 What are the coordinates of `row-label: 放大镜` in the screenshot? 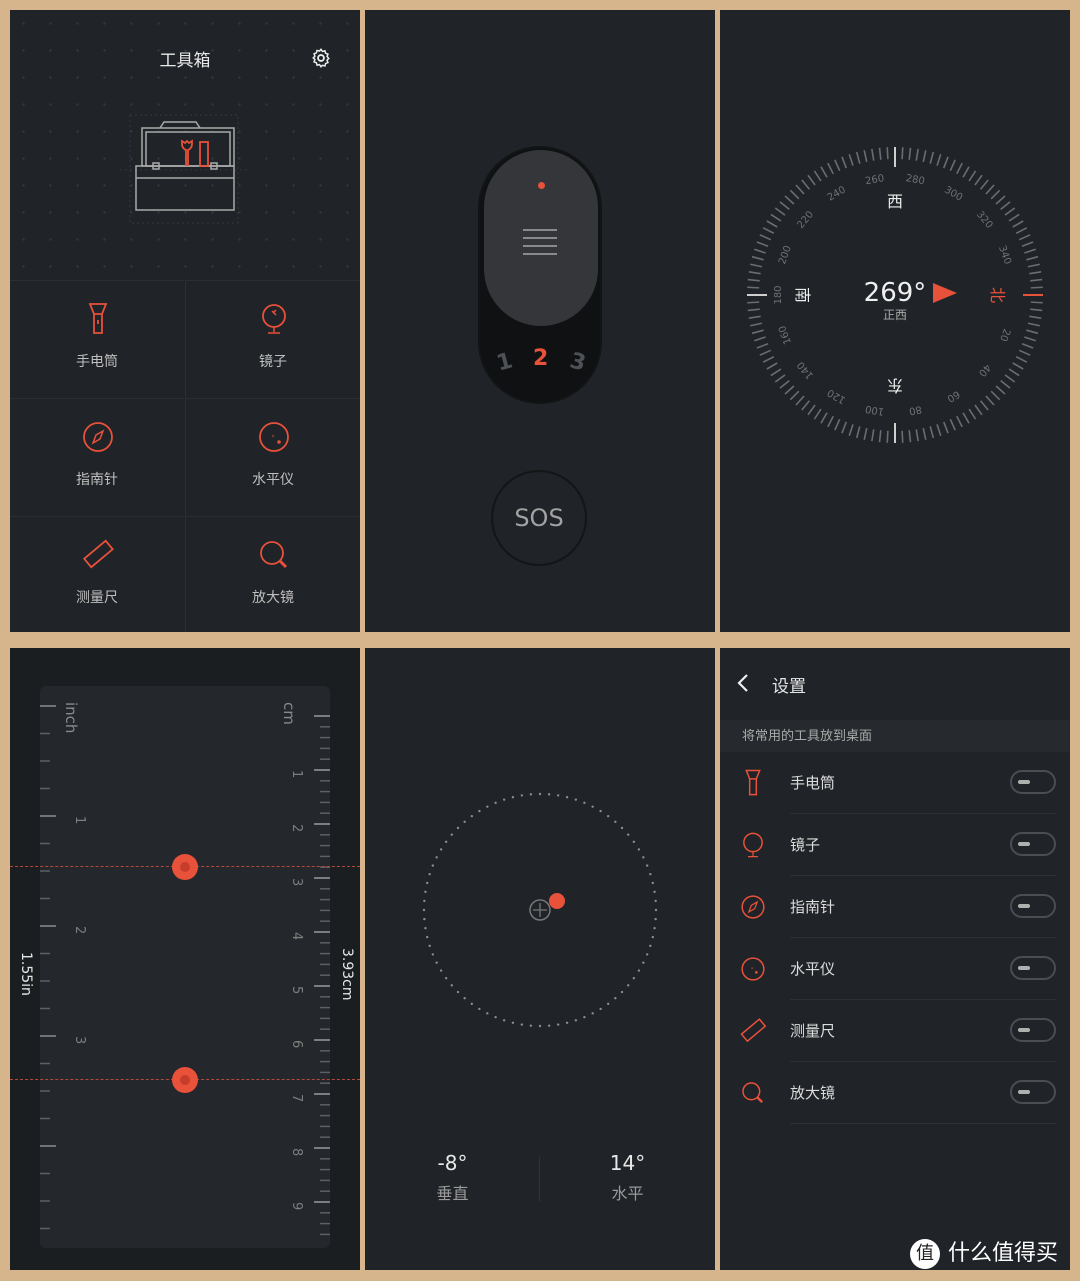 It's located at (813, 1093).